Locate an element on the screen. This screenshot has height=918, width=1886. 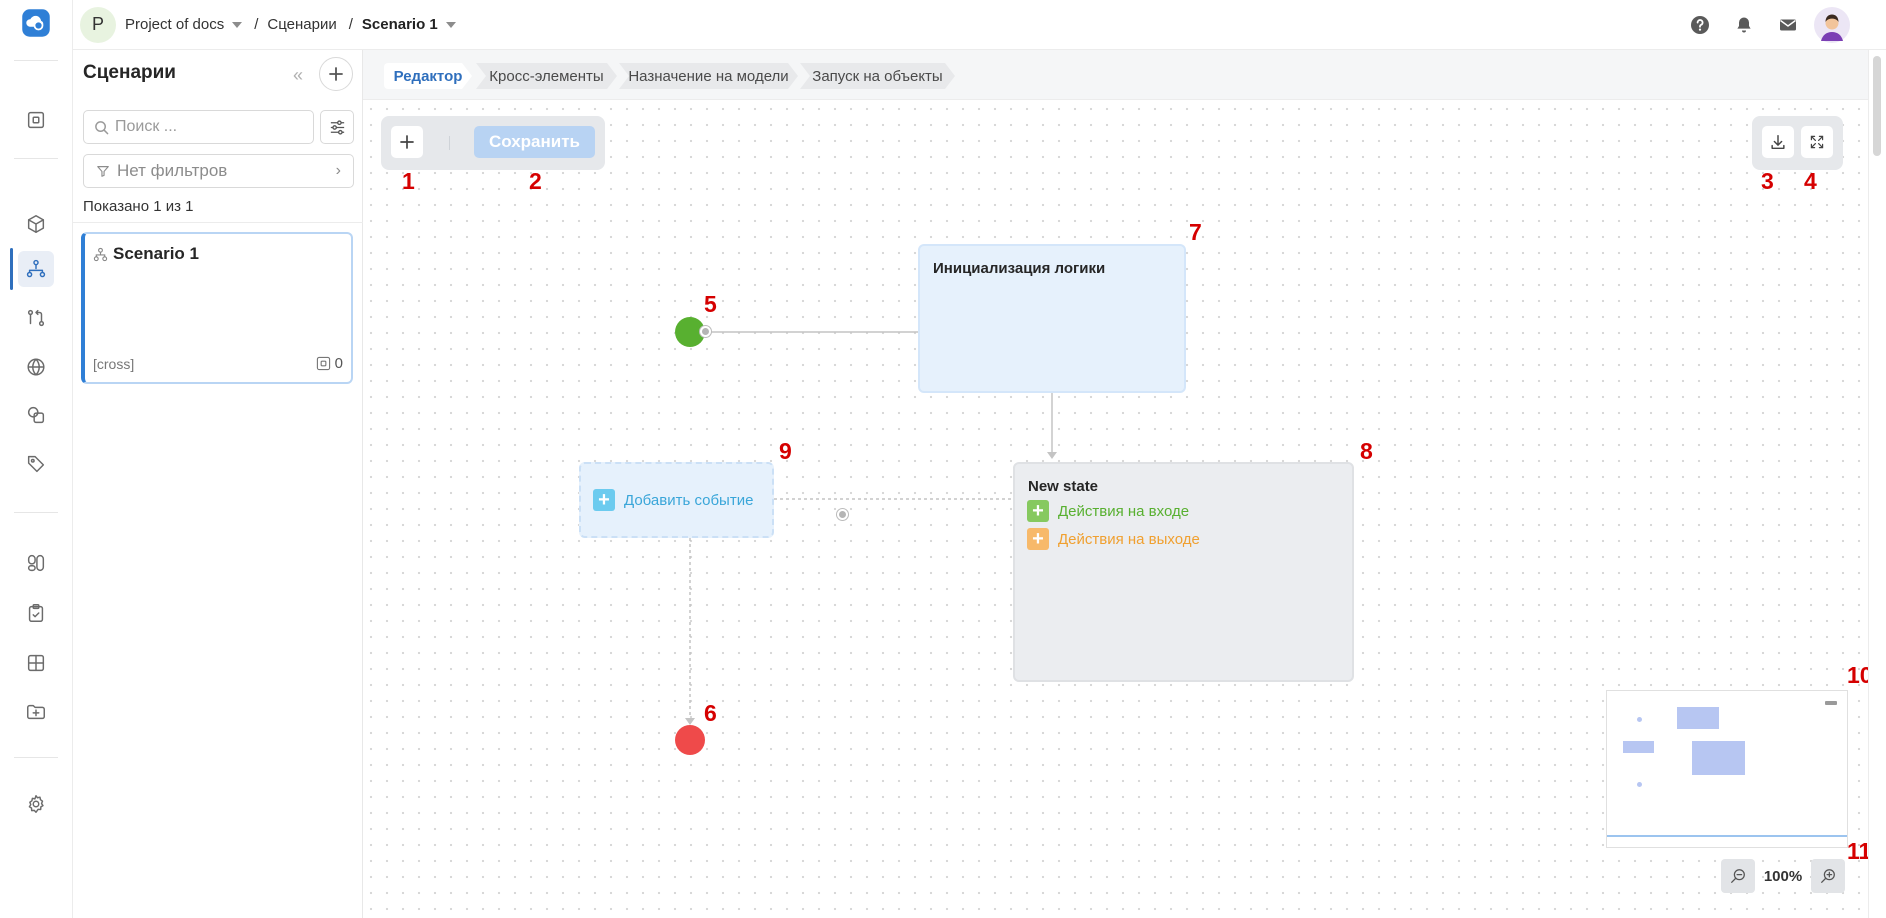
add-scenario-button is located at coordinates (336, 74).